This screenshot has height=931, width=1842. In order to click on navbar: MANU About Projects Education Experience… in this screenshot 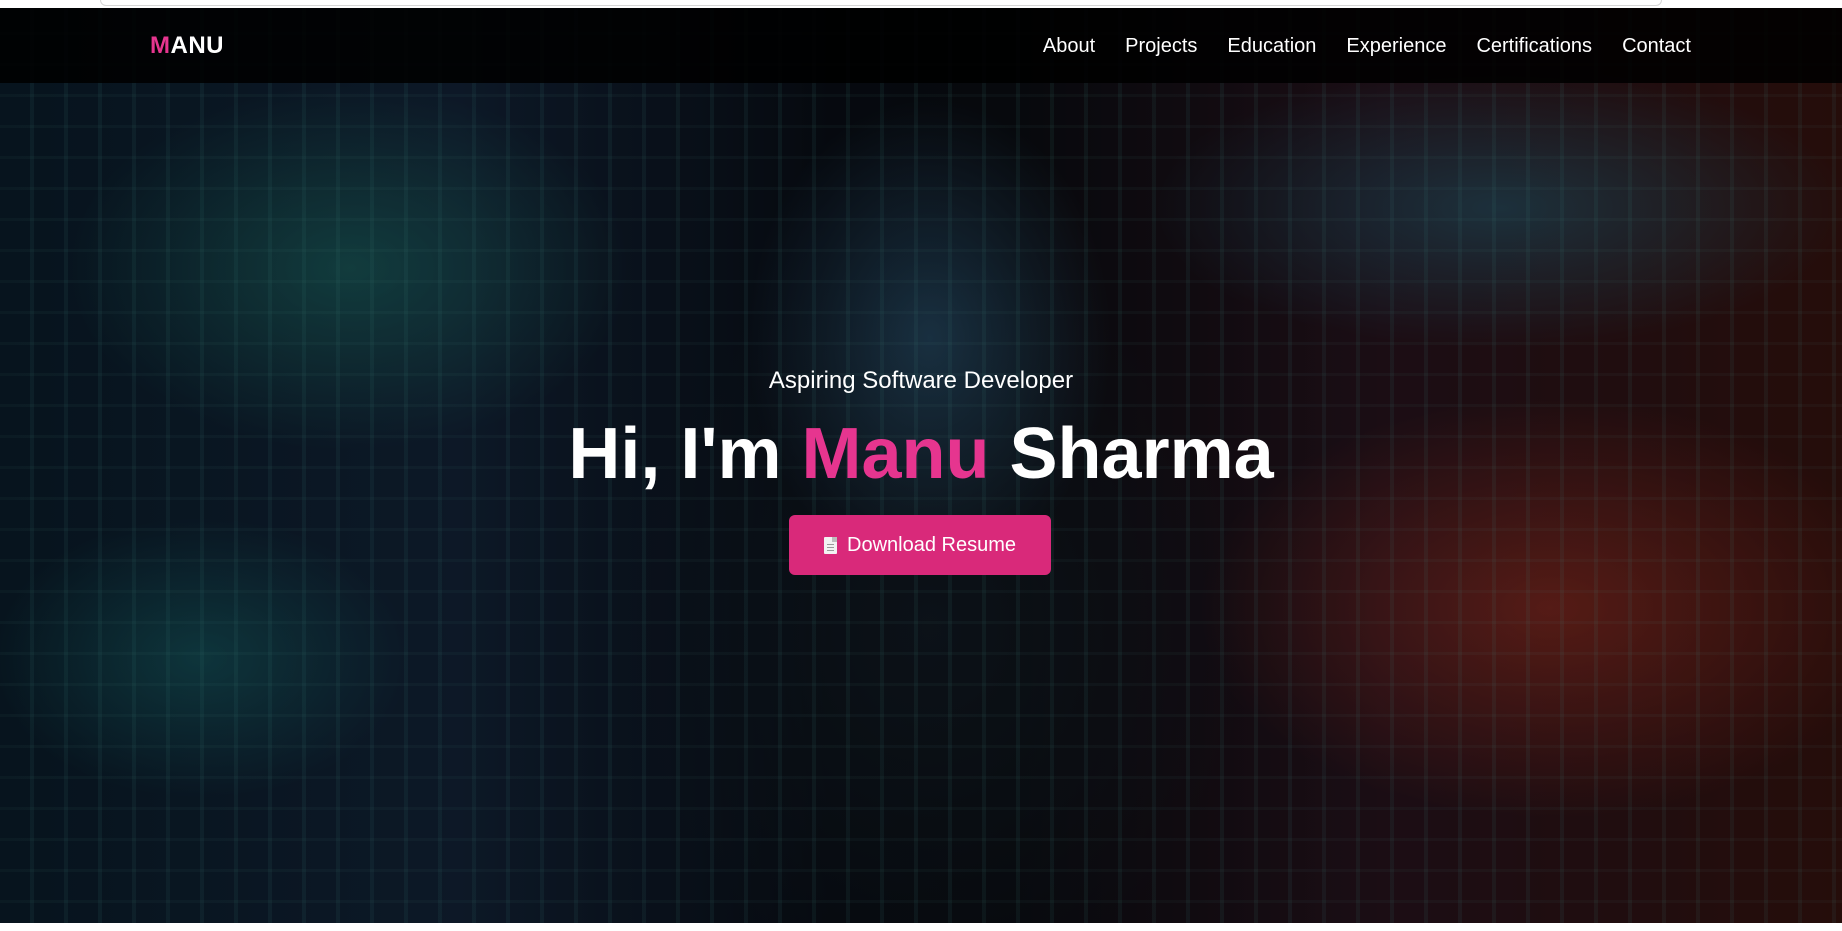, I will do `click(921, 45)`.